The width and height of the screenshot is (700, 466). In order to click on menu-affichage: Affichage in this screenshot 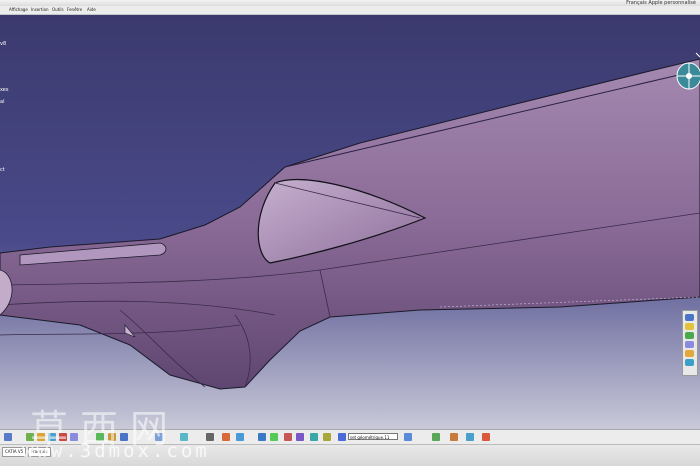, I will do `click(18, 10)`.